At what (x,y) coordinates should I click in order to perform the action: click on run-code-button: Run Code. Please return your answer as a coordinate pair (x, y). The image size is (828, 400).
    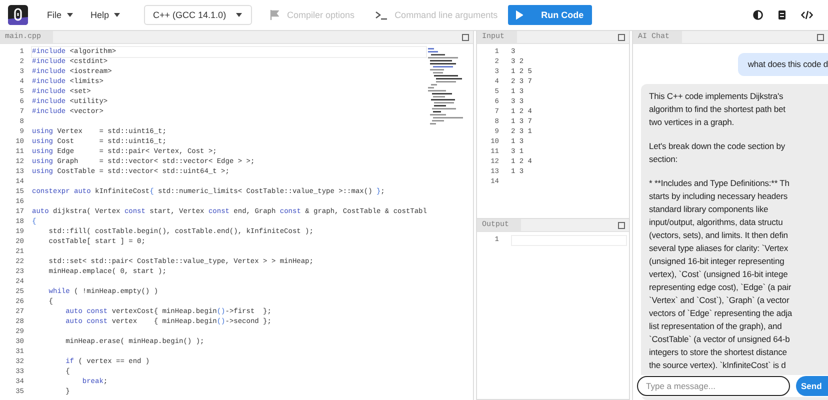
    Looking at the image, I should click on (550, 15).